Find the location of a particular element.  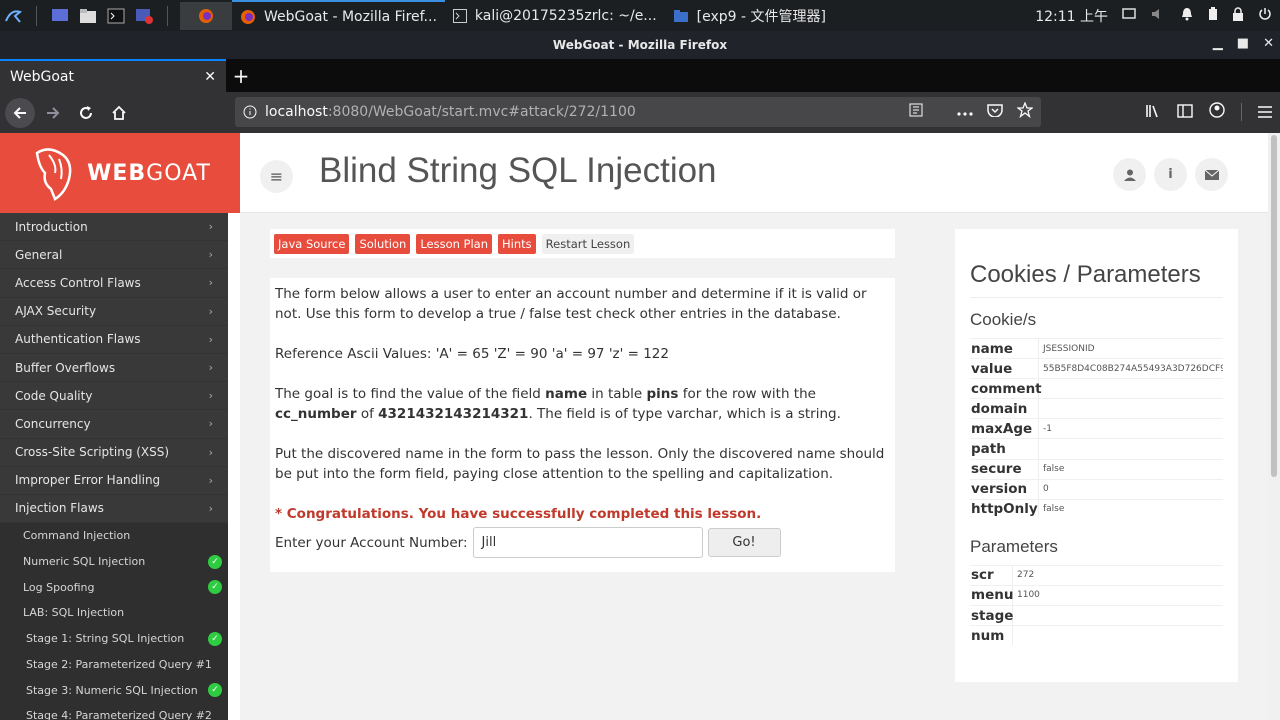

sidebar-lesson-item: Stage 4: Parameterized Query #2 is located at coordinates (114, 711).